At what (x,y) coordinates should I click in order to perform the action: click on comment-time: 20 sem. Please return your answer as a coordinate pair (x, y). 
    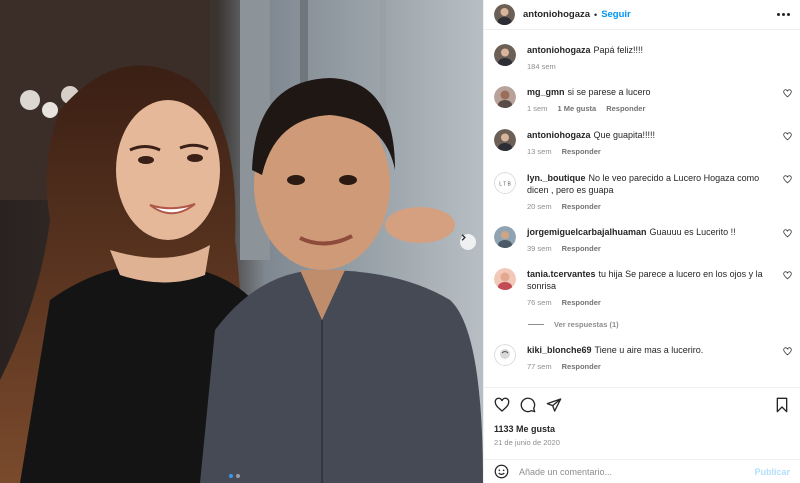
    Looking at the image, I should click on (539, 206).